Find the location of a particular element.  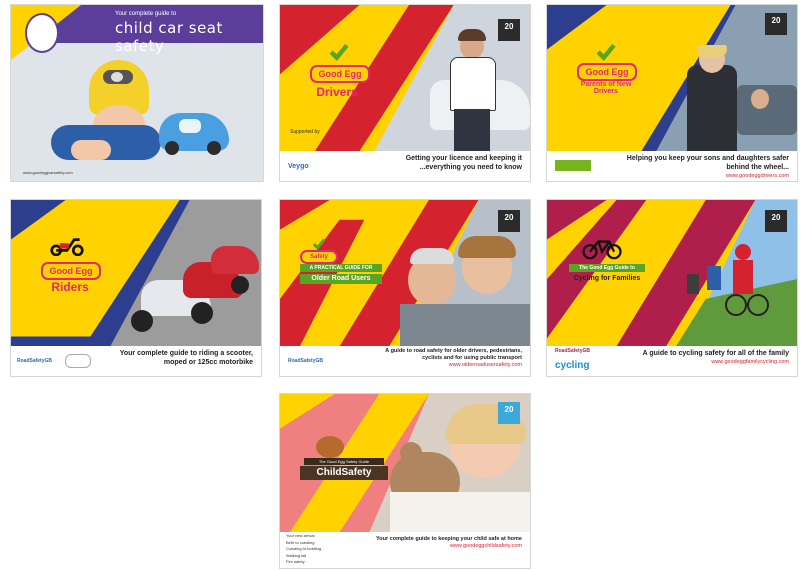

cover-url: www.goodeggcarsafety.com is located at coordinates (48, 172).